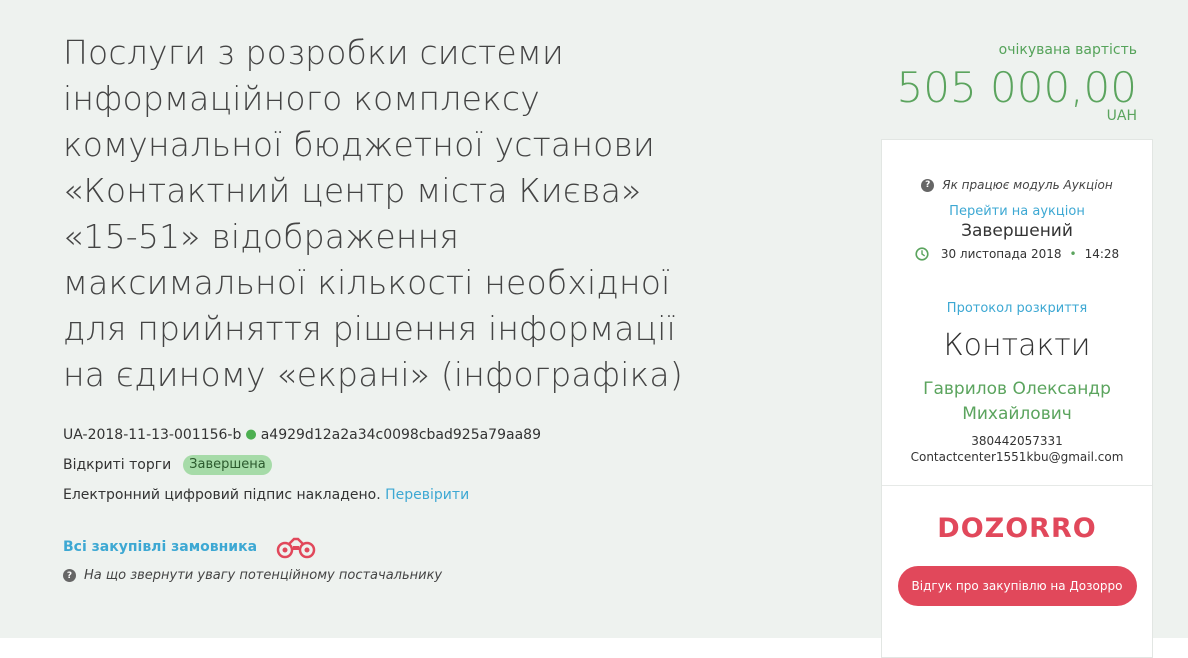 Image resolution: width=1188 pixels, height=658 pixels. I want to click on status-badge: Завершена, so click(227, 465).